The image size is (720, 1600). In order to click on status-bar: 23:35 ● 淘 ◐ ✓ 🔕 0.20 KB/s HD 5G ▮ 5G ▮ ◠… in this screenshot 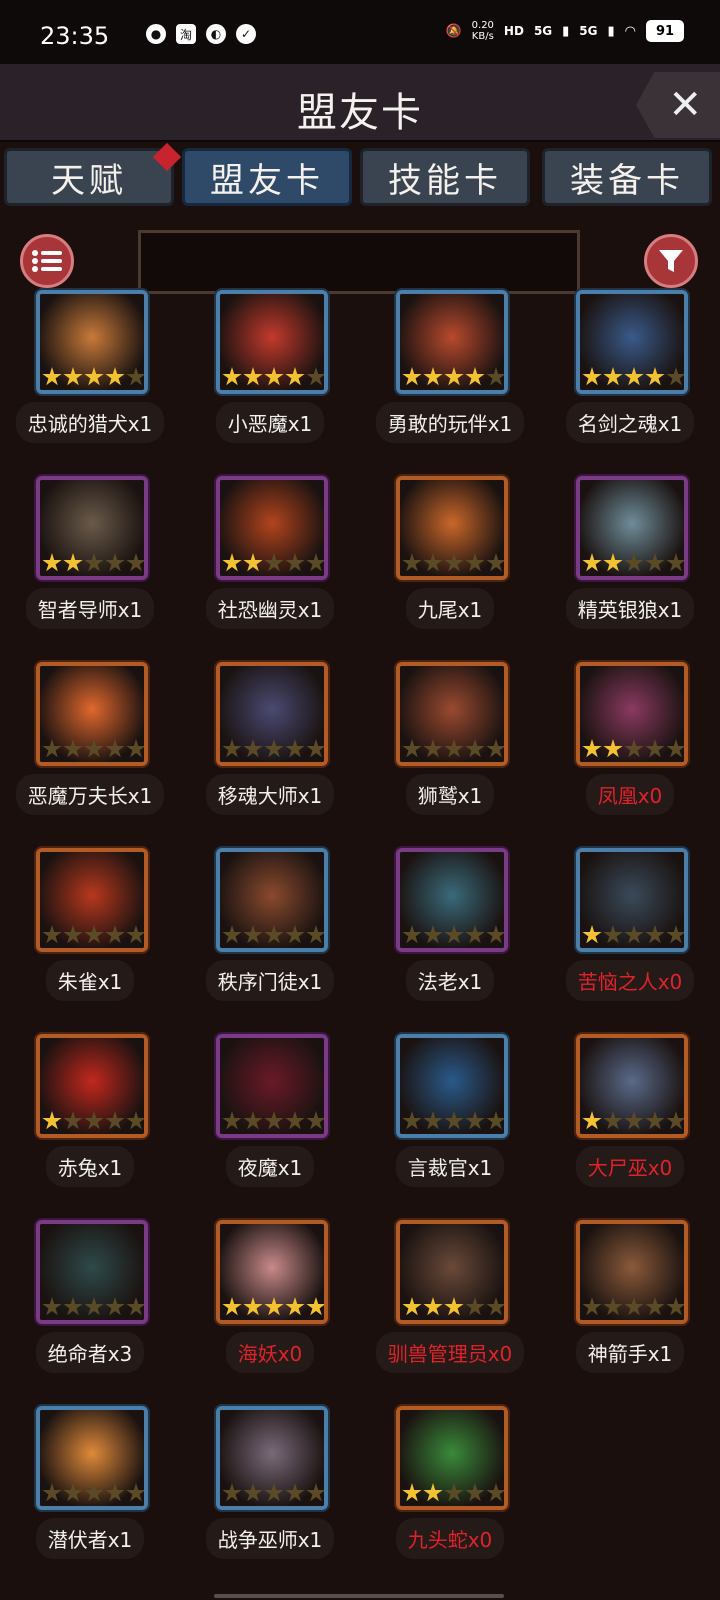, I will do `click(360, 32)`.